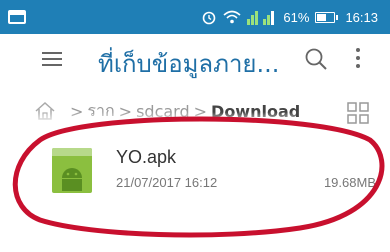 The height and width of the screenshot is (252, 390). What do you see at coordinates (358, 60) in the screenshot?
I see `overflow-menu-icon` at bounding box center [358, 60].